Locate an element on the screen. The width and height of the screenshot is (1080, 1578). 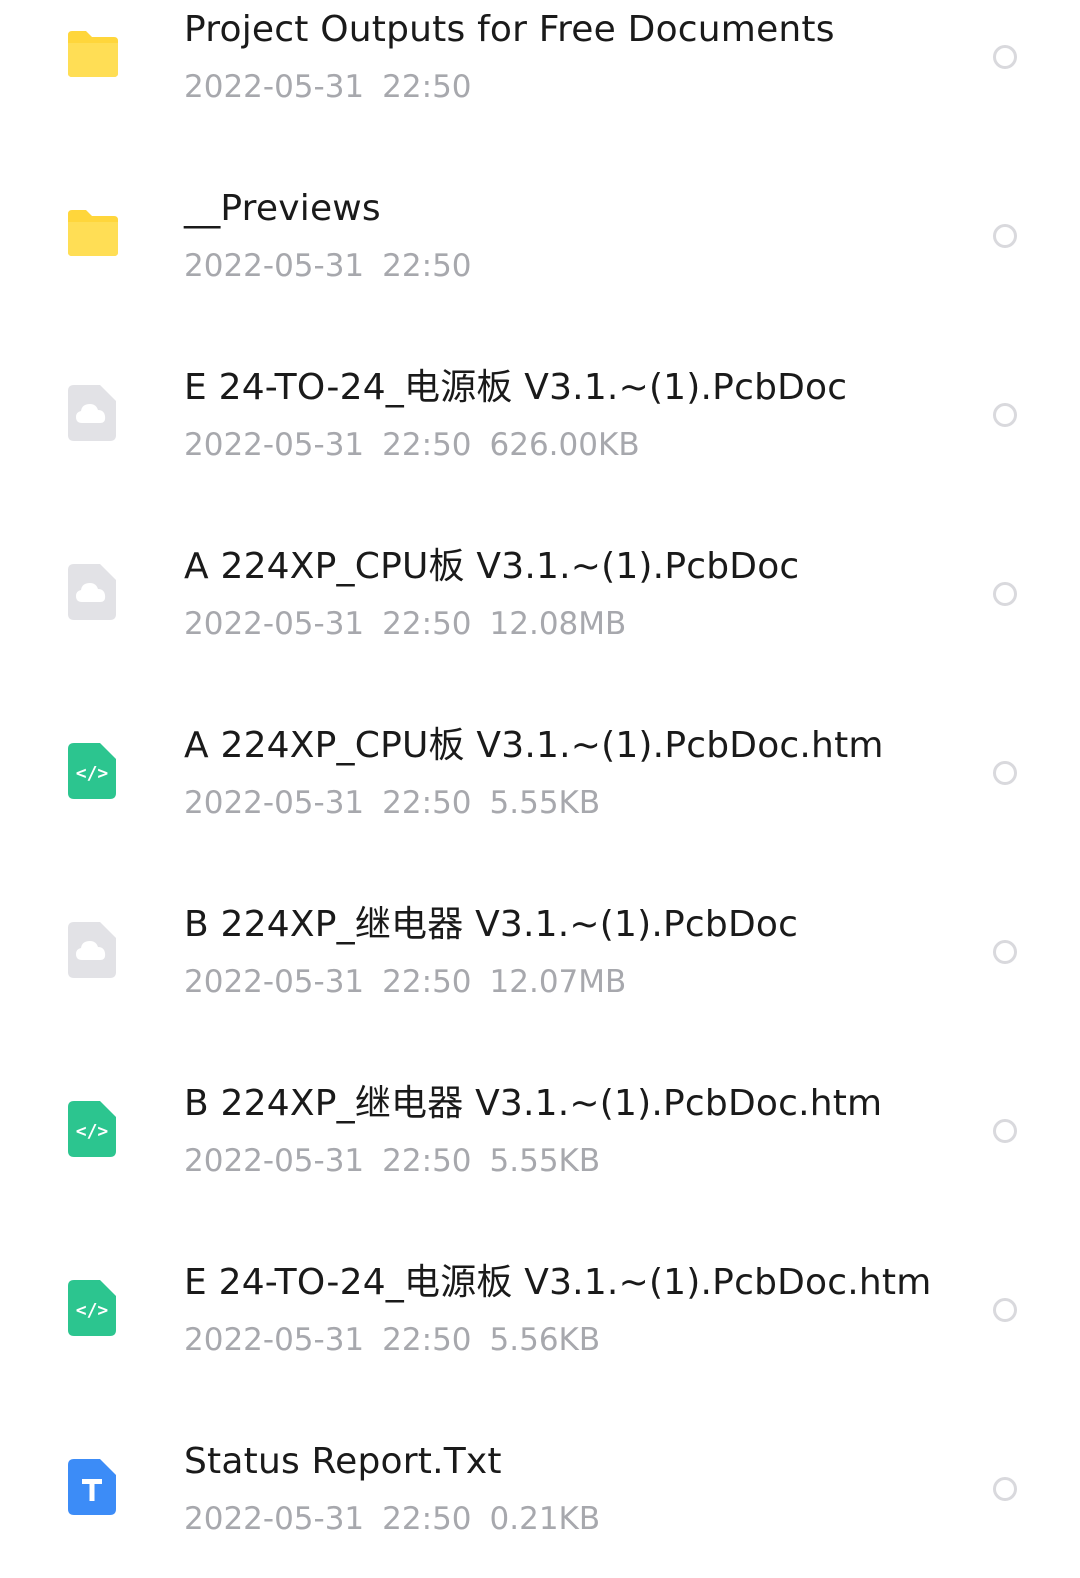
list-item: __Previews 2022-05-31 22:50 is located at coordinates (540, 235).